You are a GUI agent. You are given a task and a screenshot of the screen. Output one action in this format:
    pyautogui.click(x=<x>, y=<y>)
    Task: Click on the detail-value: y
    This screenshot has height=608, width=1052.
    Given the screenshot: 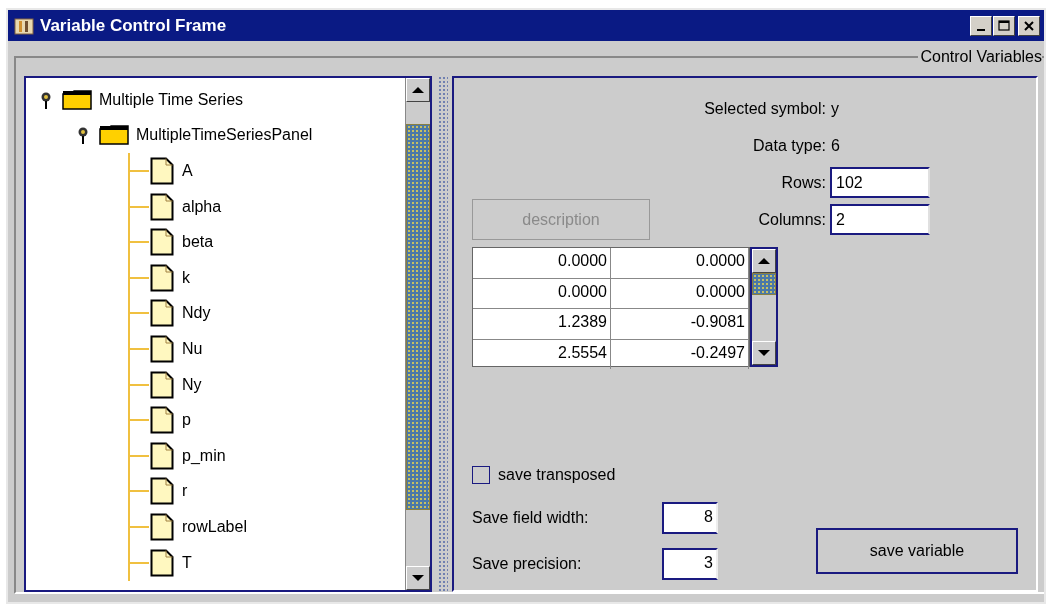 What is the action you would take?
    pyautogui.click(x=835, y=108)
    